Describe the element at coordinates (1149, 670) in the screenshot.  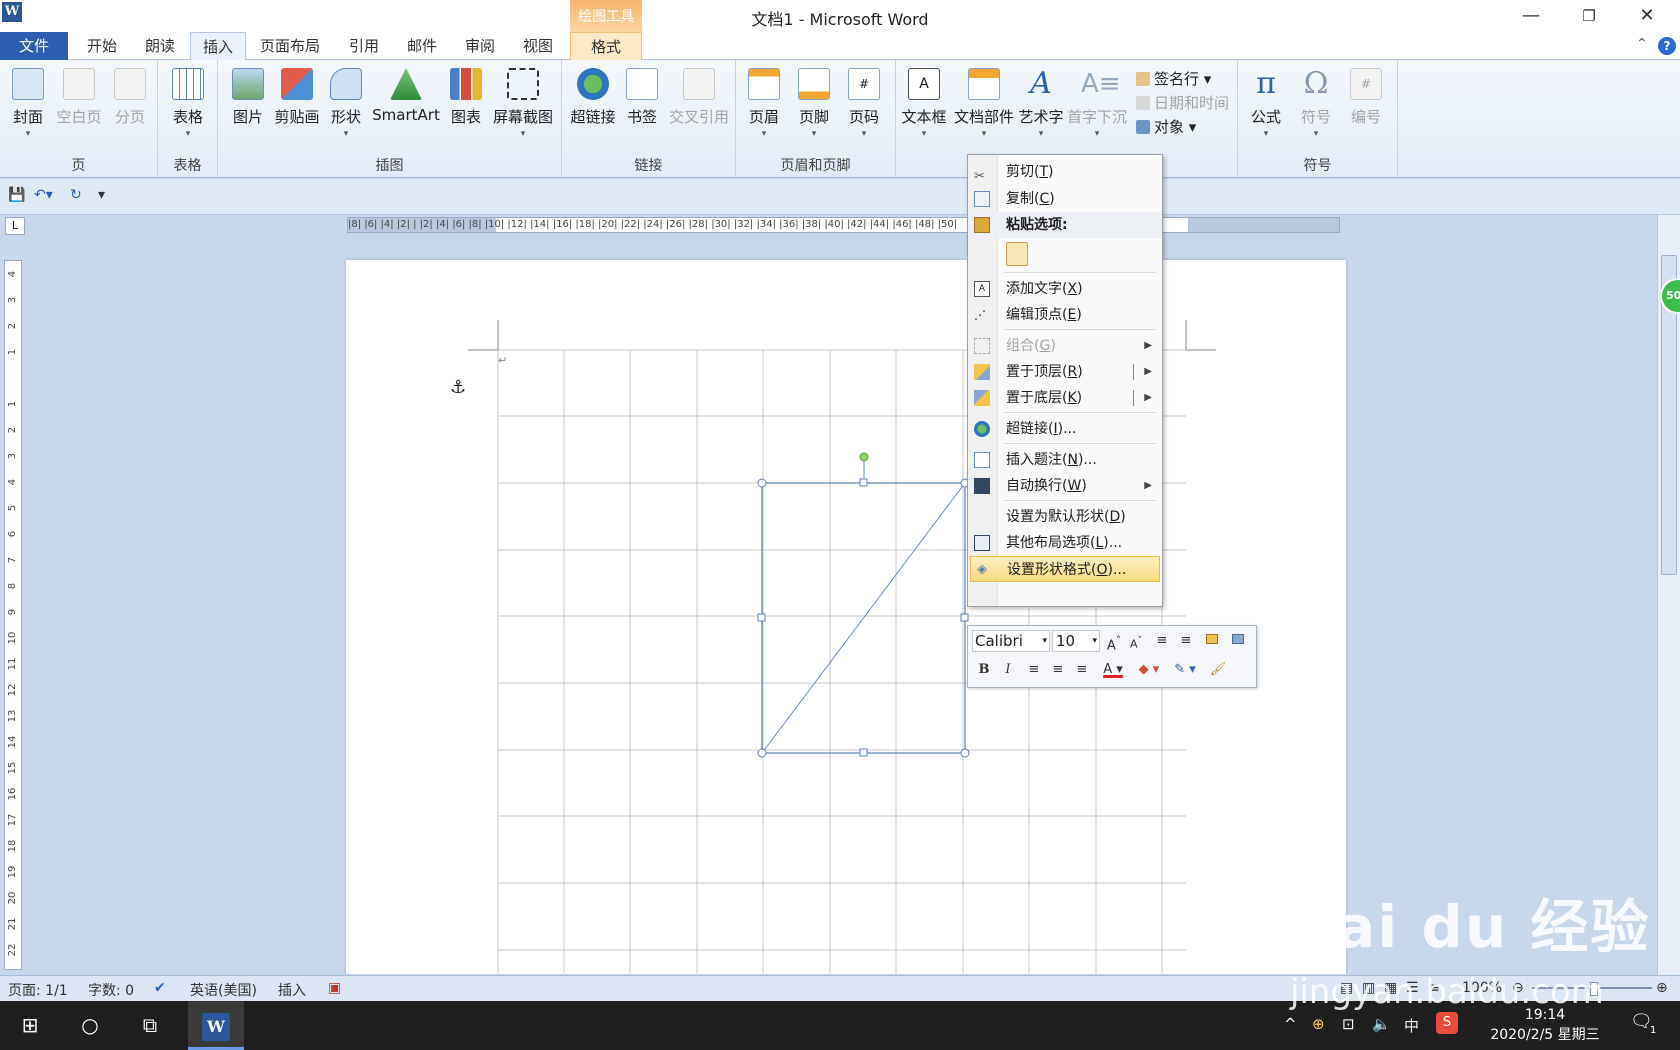
I see `shape-fill-icon: ◆ ▾` at that location.